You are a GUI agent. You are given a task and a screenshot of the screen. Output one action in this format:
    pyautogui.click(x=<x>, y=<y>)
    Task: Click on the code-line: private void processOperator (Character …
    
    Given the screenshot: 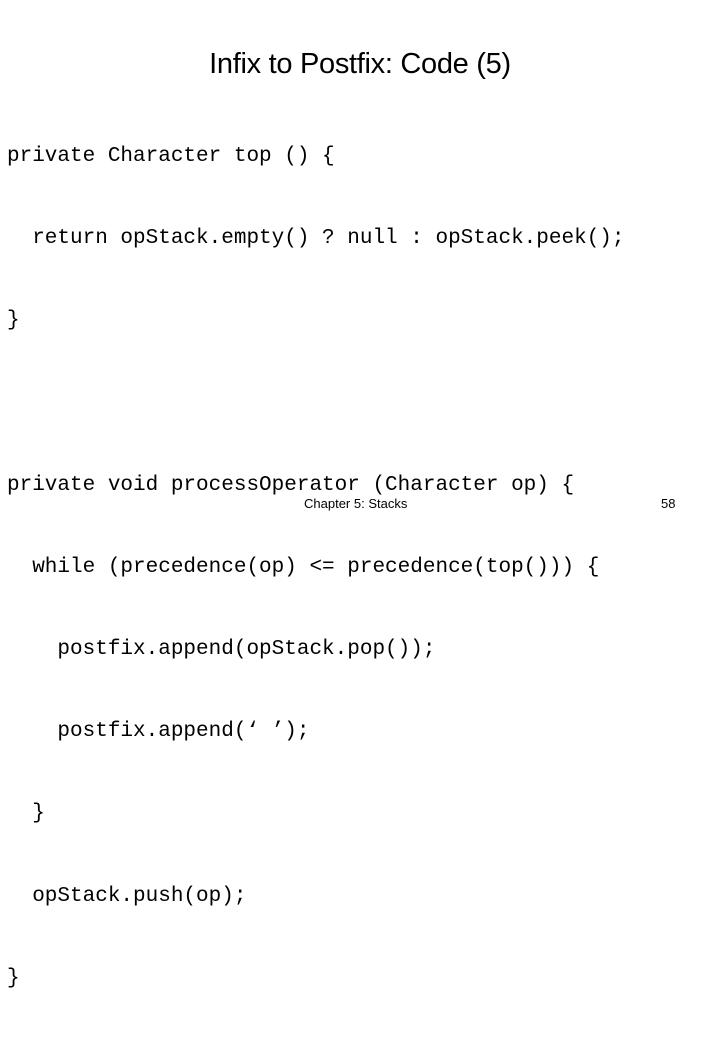 What is the action you would take?
    pyautogui.click(x=291, y=485)
    